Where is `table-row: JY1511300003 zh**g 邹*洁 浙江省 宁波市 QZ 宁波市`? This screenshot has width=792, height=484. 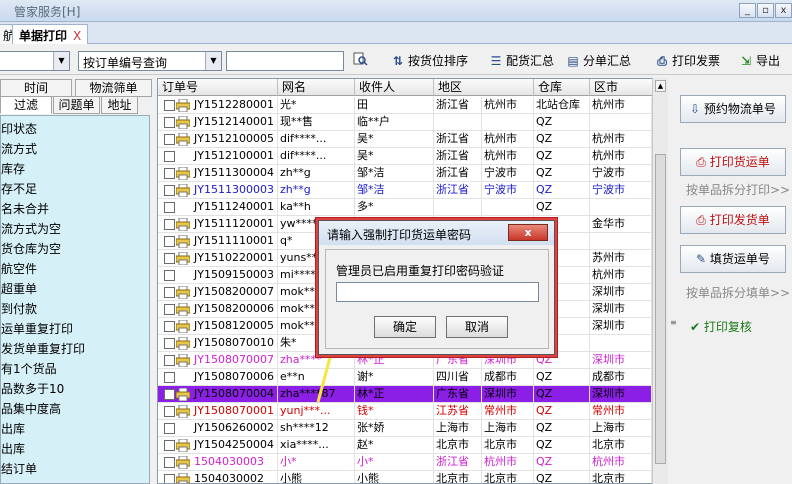
table-row: JY1511300003 zh**g 邹*洁 浙江省 宁波市 QZ 宁波市 is located at coordinates (405, 190).